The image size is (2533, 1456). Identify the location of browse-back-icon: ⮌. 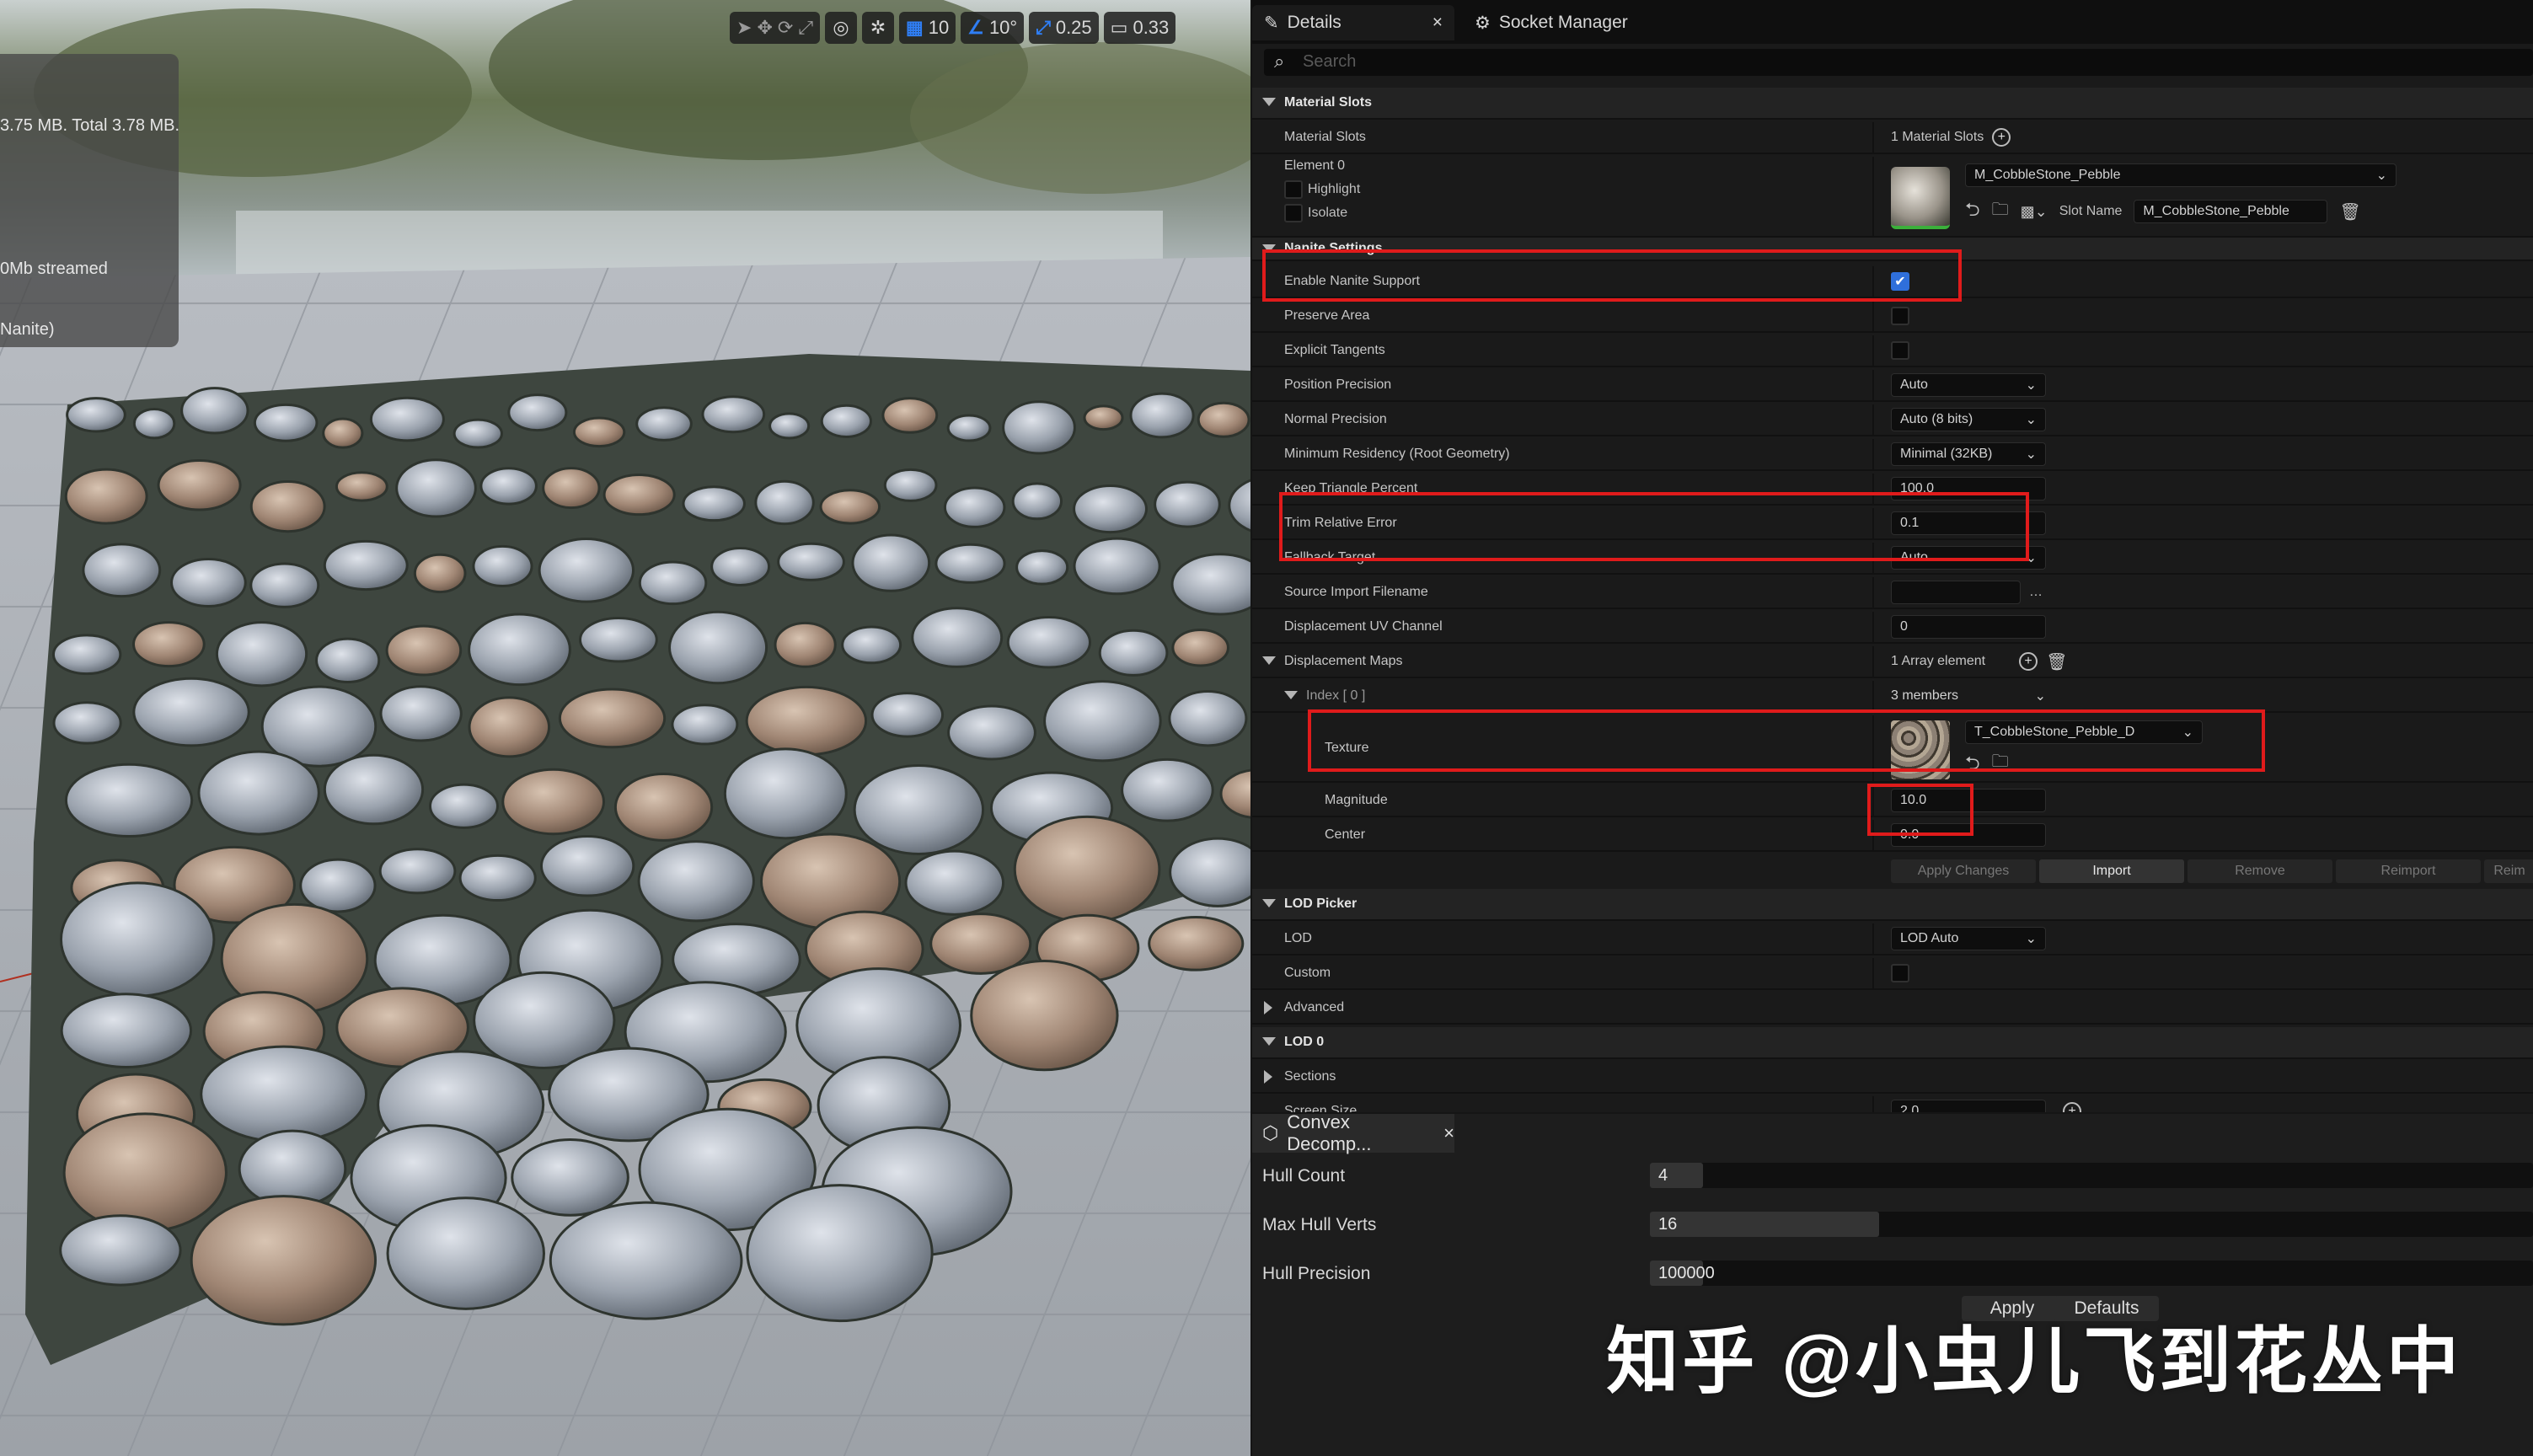
(1972, 211).